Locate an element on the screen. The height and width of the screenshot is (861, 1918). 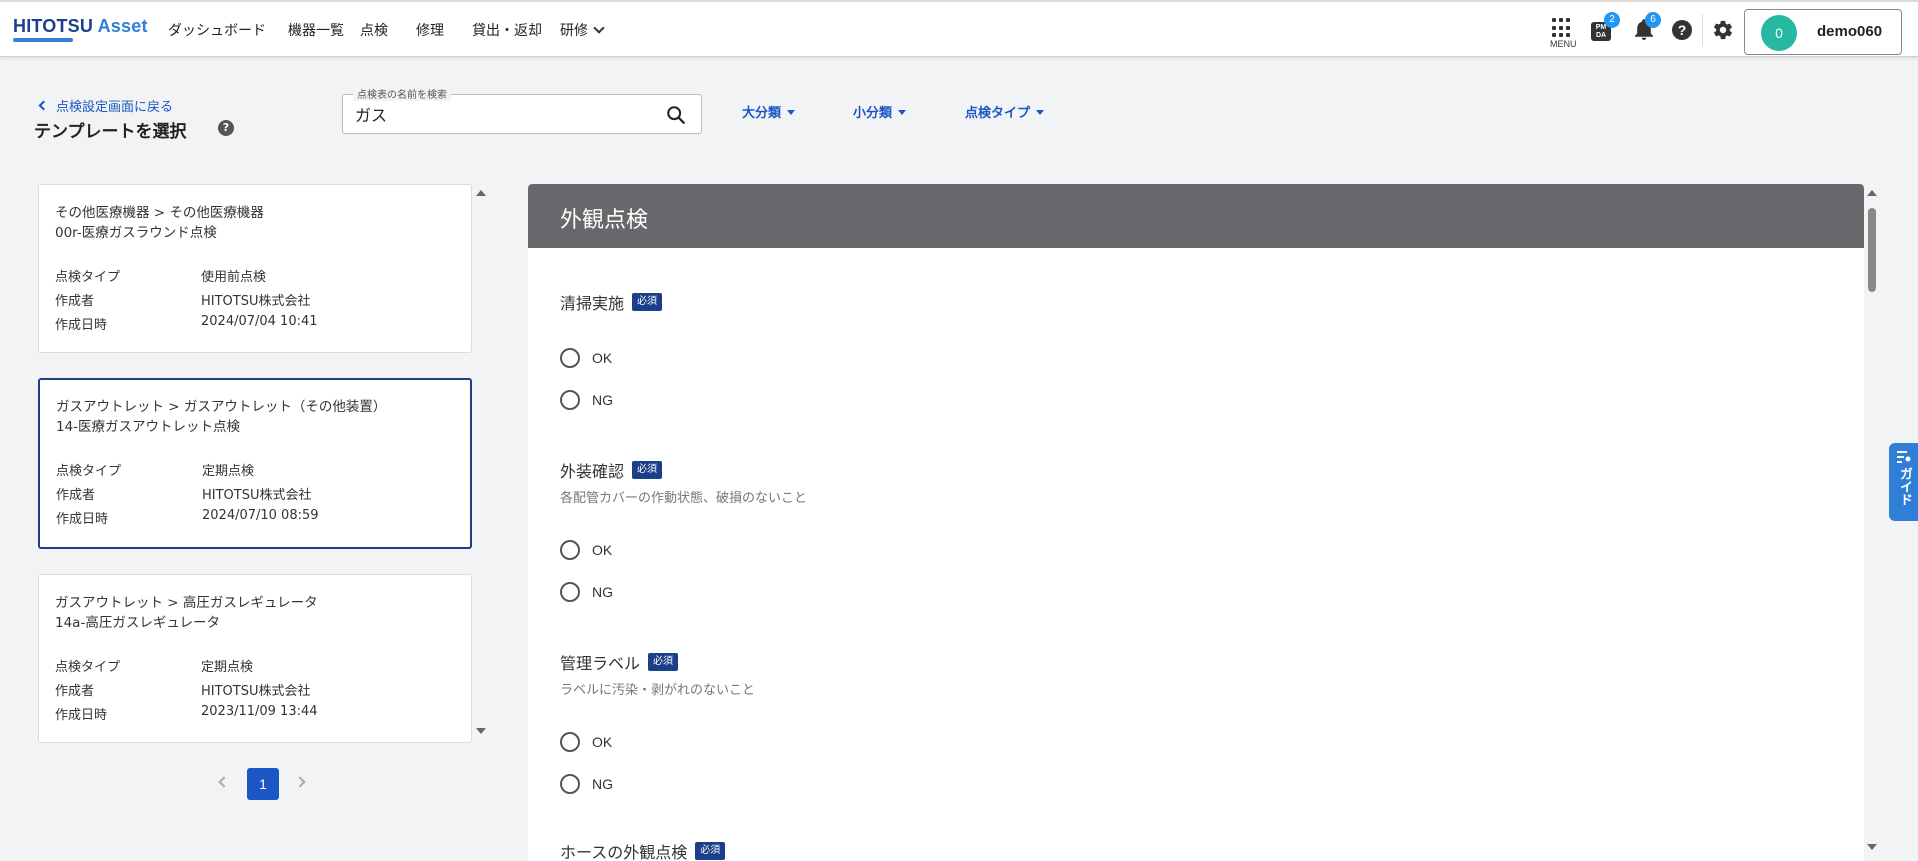
search-input is located at coordinates (505, 114).